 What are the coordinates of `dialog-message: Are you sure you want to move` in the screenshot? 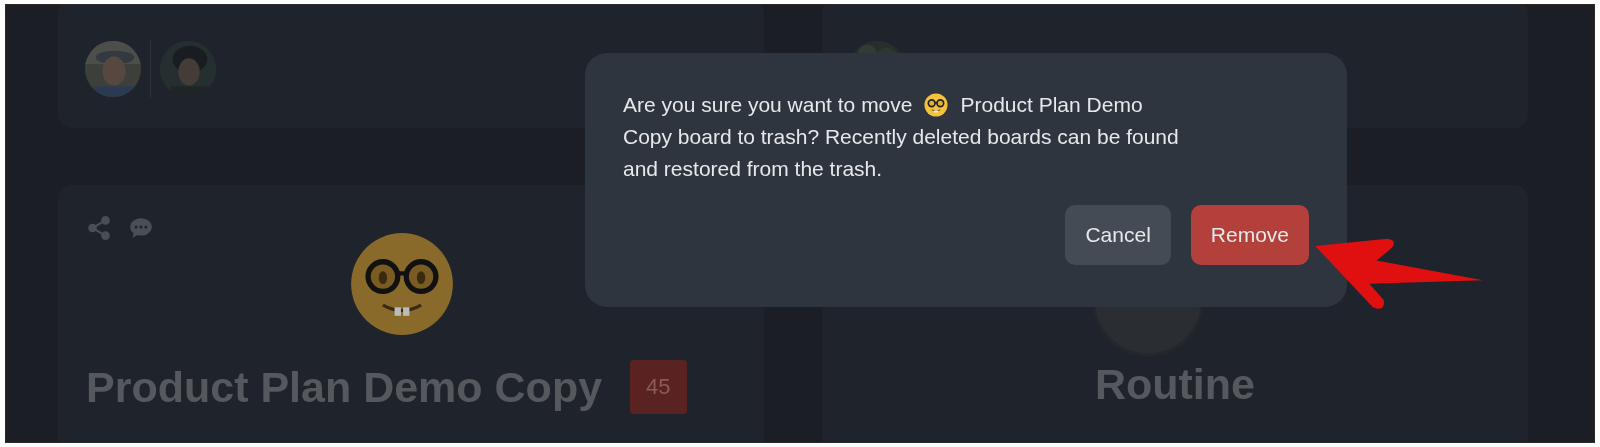 It's located at (768, 105).